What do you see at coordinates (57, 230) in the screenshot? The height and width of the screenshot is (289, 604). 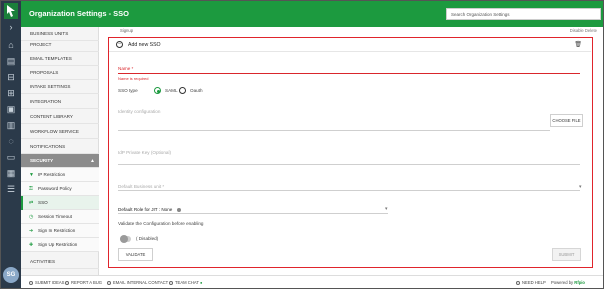 I see `sidebar-item-label: Sign In Restriction` at bounding box center [57, 230].